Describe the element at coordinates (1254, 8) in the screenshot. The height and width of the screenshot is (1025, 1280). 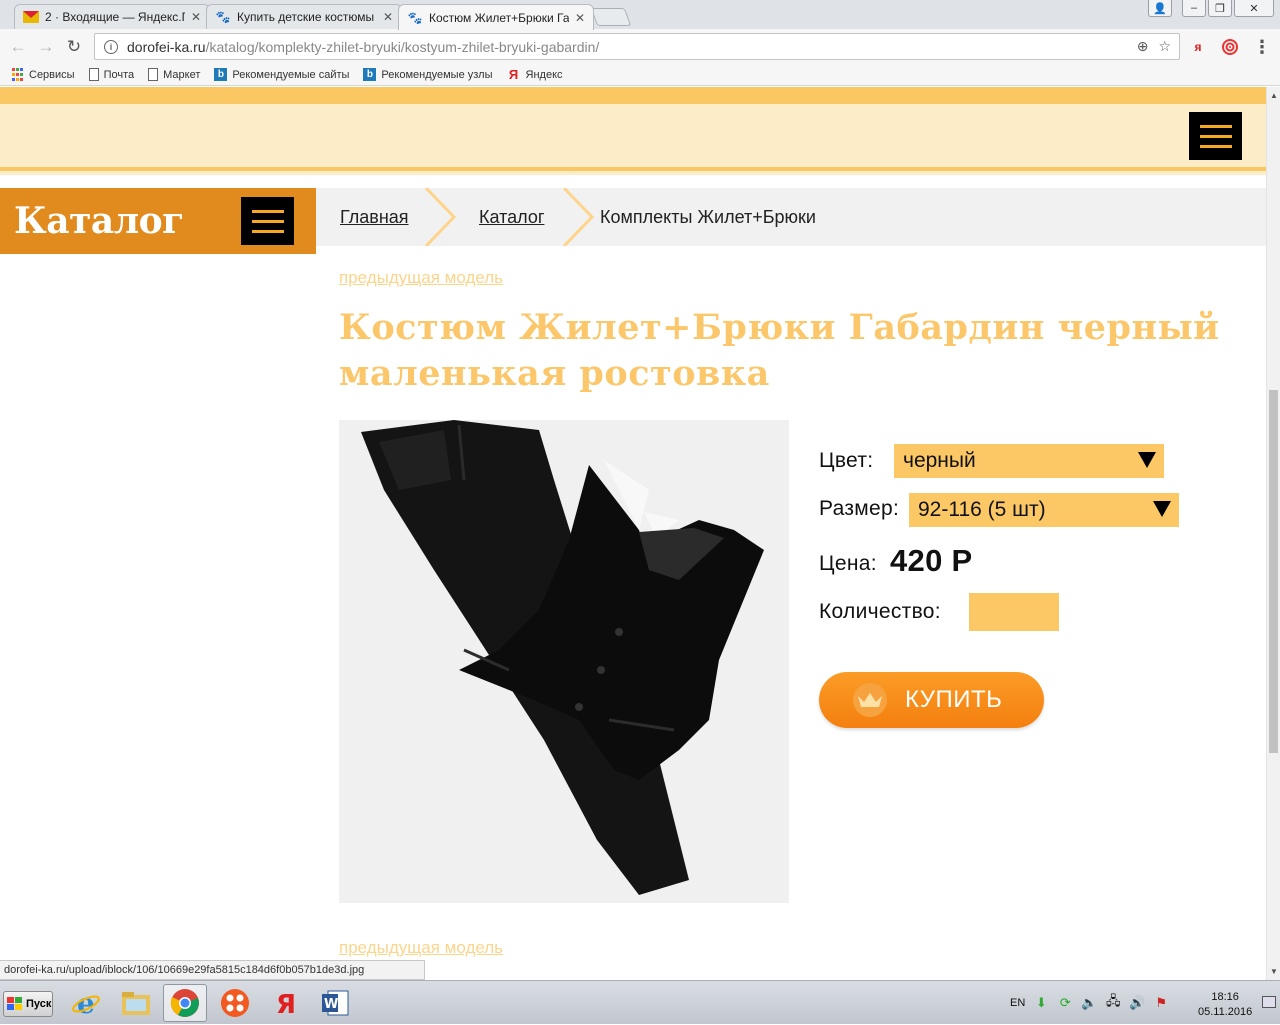
I see `close-window-icon: ✕` at that location.